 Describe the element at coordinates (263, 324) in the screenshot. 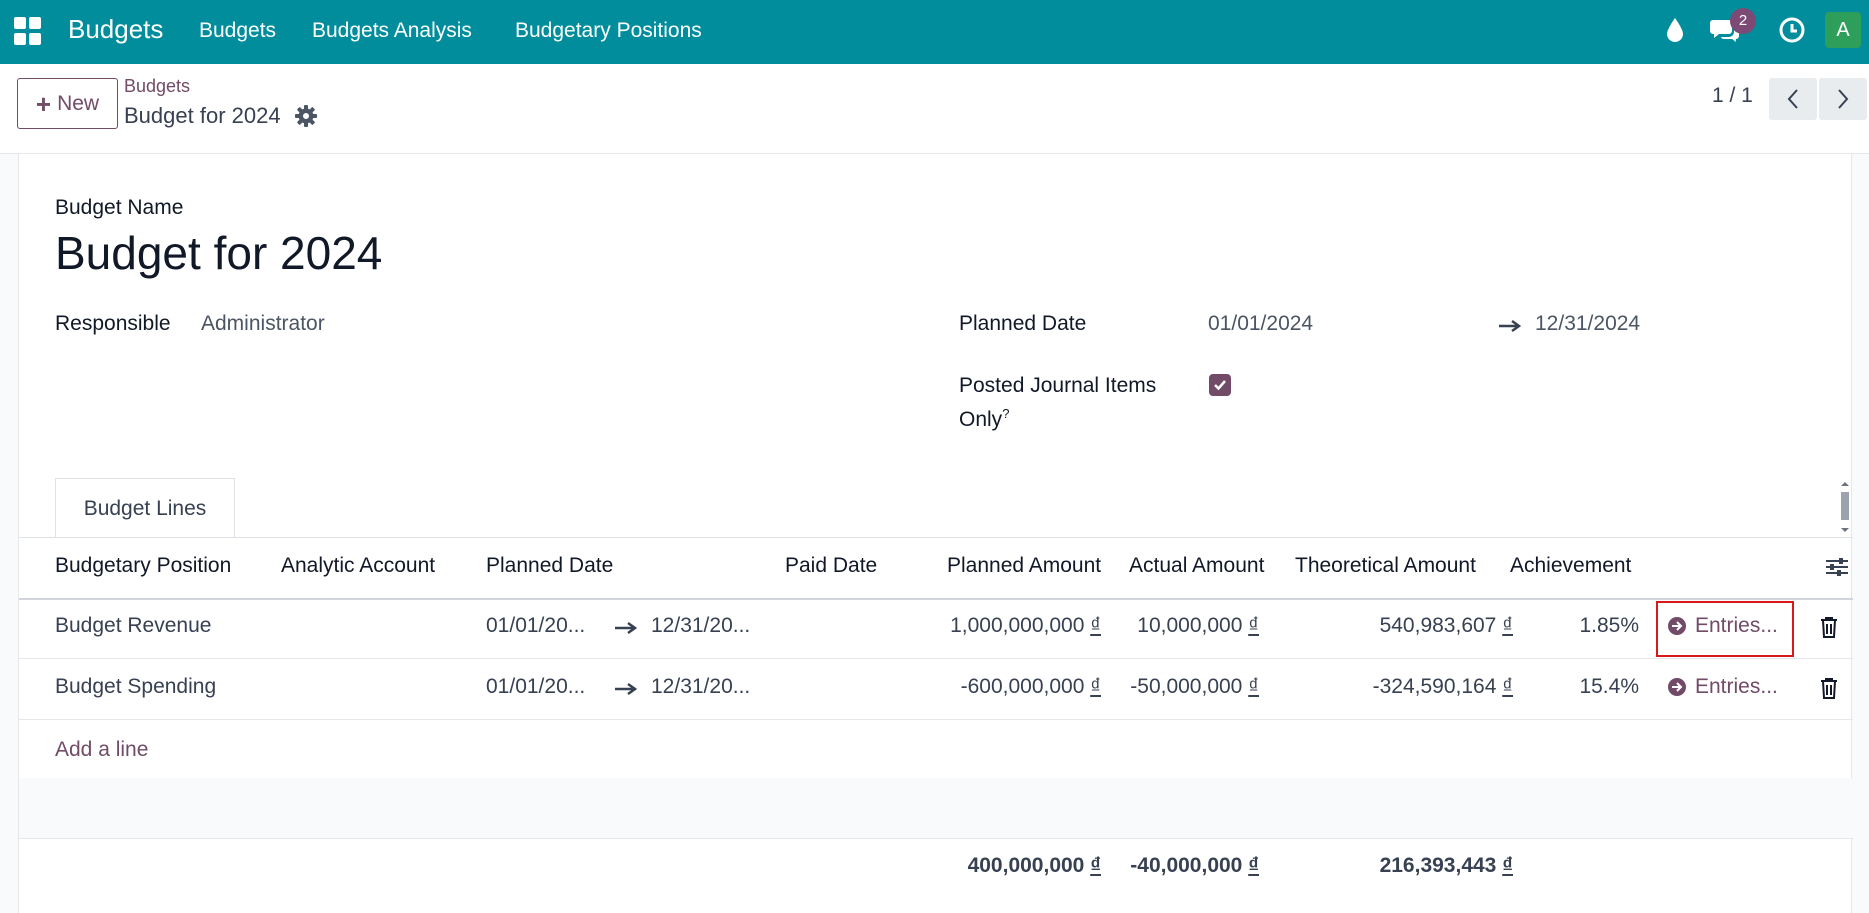

I see `responsible-field: Administrator` at that location.